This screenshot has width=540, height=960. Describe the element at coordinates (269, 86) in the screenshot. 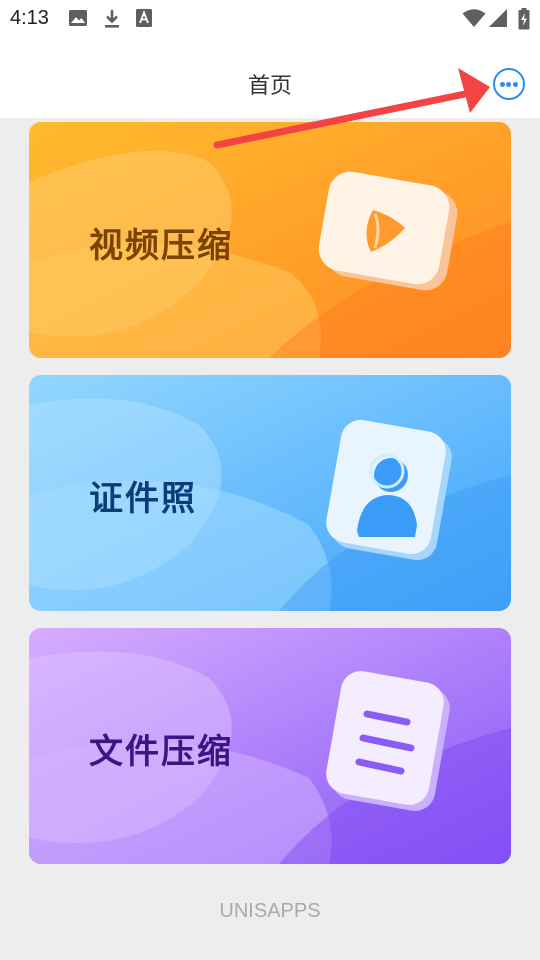

I see `page-title: 首页` at that location.